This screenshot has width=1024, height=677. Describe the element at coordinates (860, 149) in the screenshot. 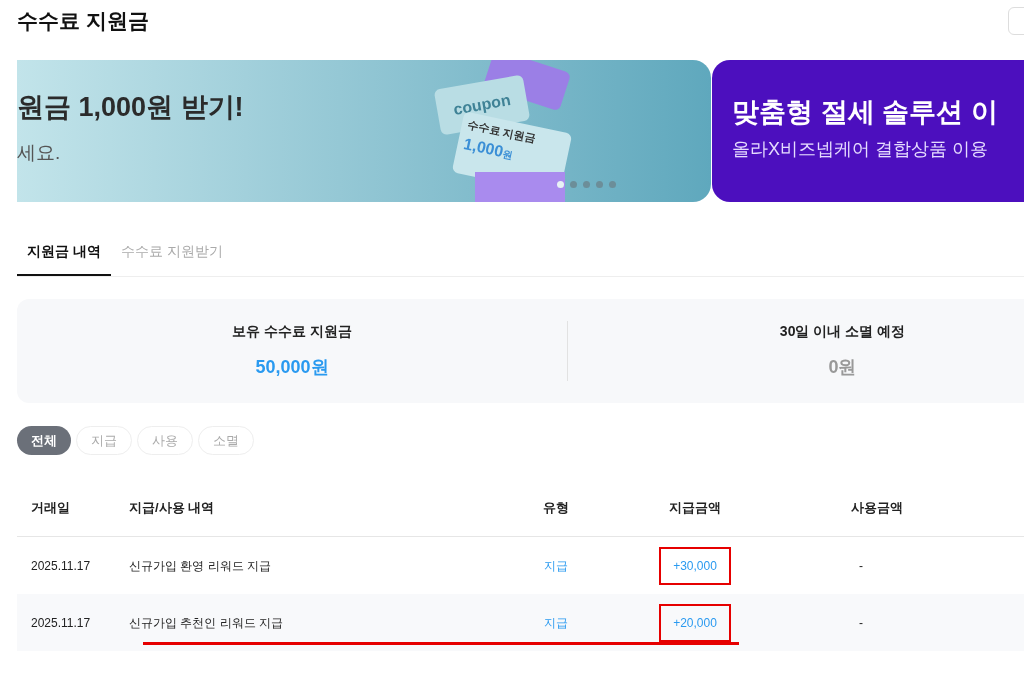

I see `banner-subline: 올라X비즈넵케어 결합상품 이용` at that location.